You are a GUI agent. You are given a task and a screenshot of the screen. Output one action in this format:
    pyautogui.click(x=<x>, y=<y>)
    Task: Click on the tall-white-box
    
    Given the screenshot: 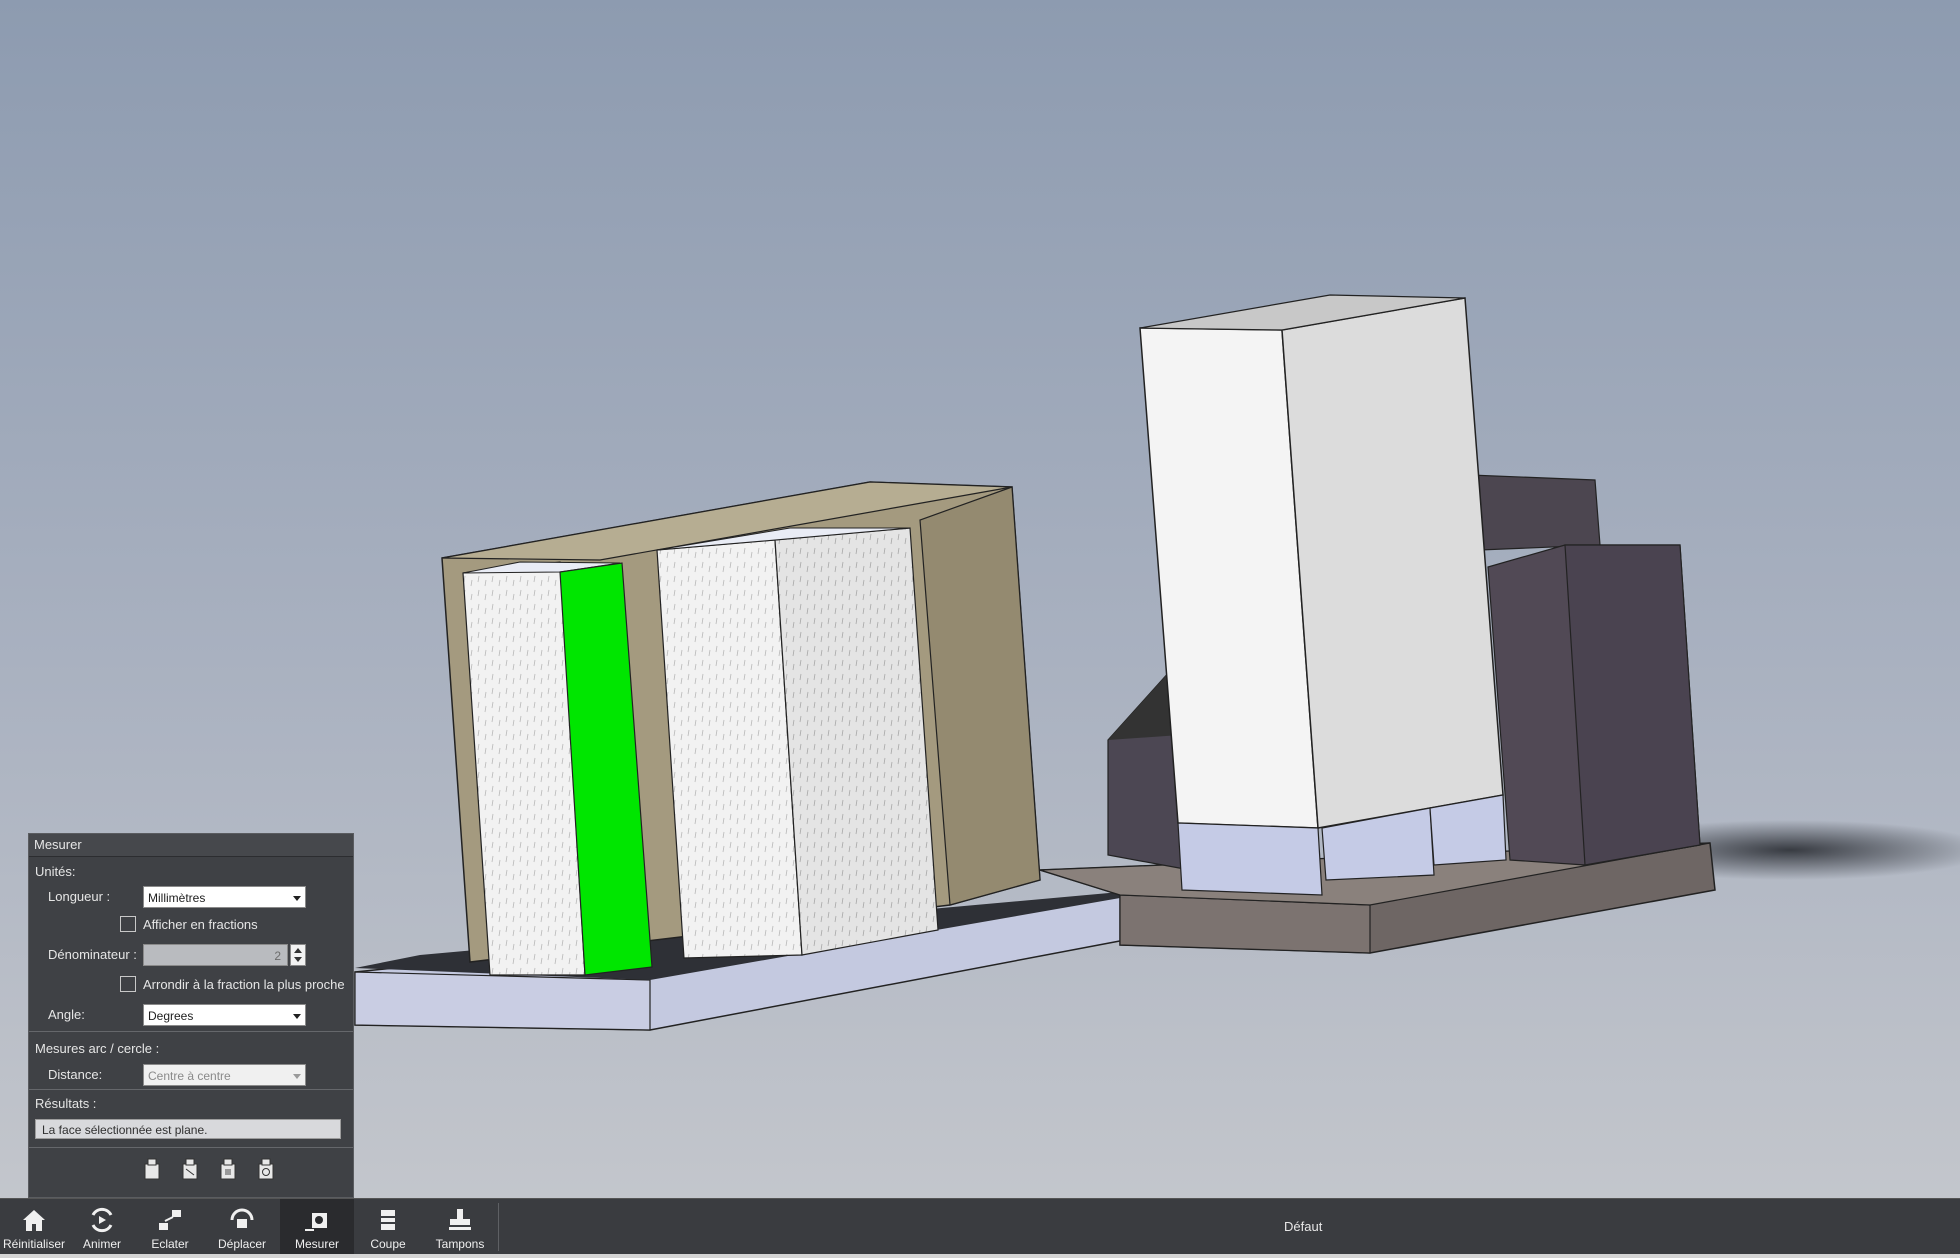 What is the action you would take?
    pyautogui.click(x=1323, y=595)
    